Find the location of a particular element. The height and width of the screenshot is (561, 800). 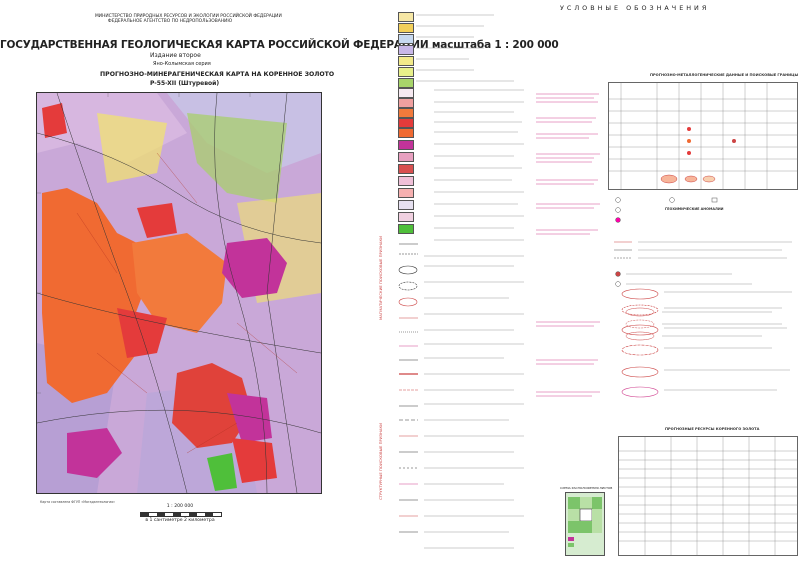

inset-canvas is located at coordinates (585, 524).